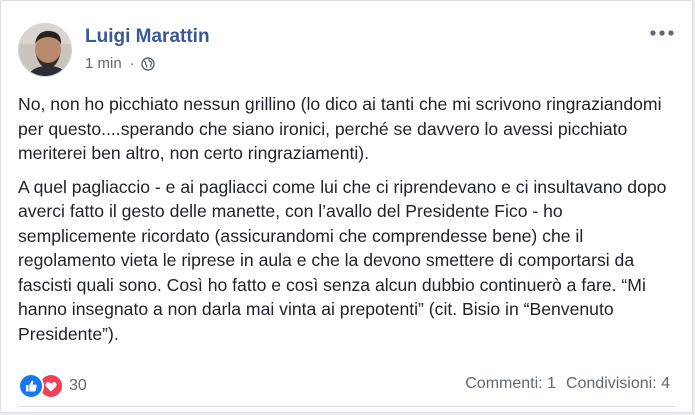  Describe the element at coordinates (31, 386) in the screenshot. I see `like-icon` at that location.